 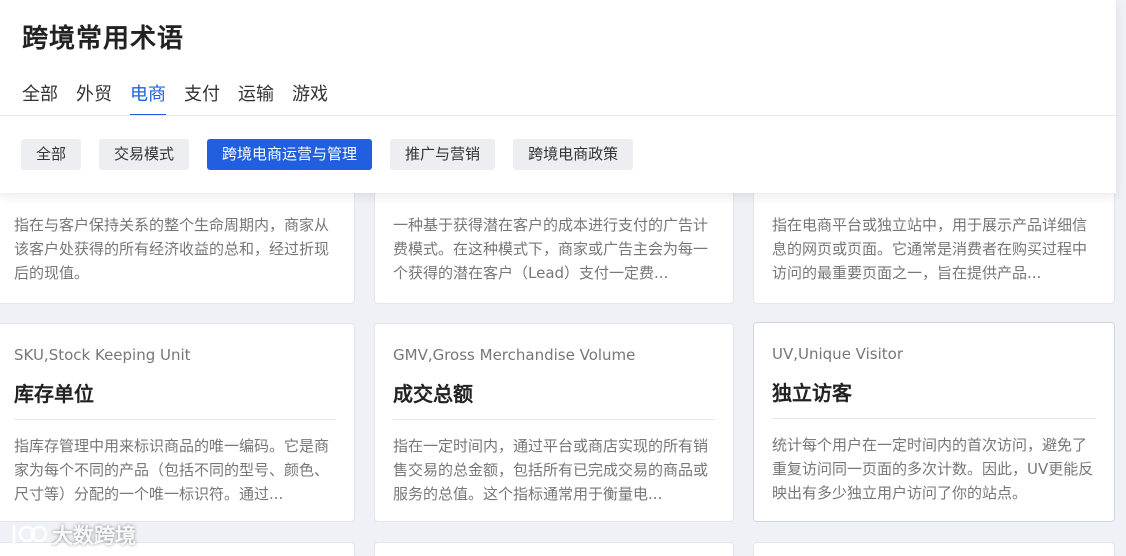 I want to click on chip-all: 全部, so click(x=51, y=154).